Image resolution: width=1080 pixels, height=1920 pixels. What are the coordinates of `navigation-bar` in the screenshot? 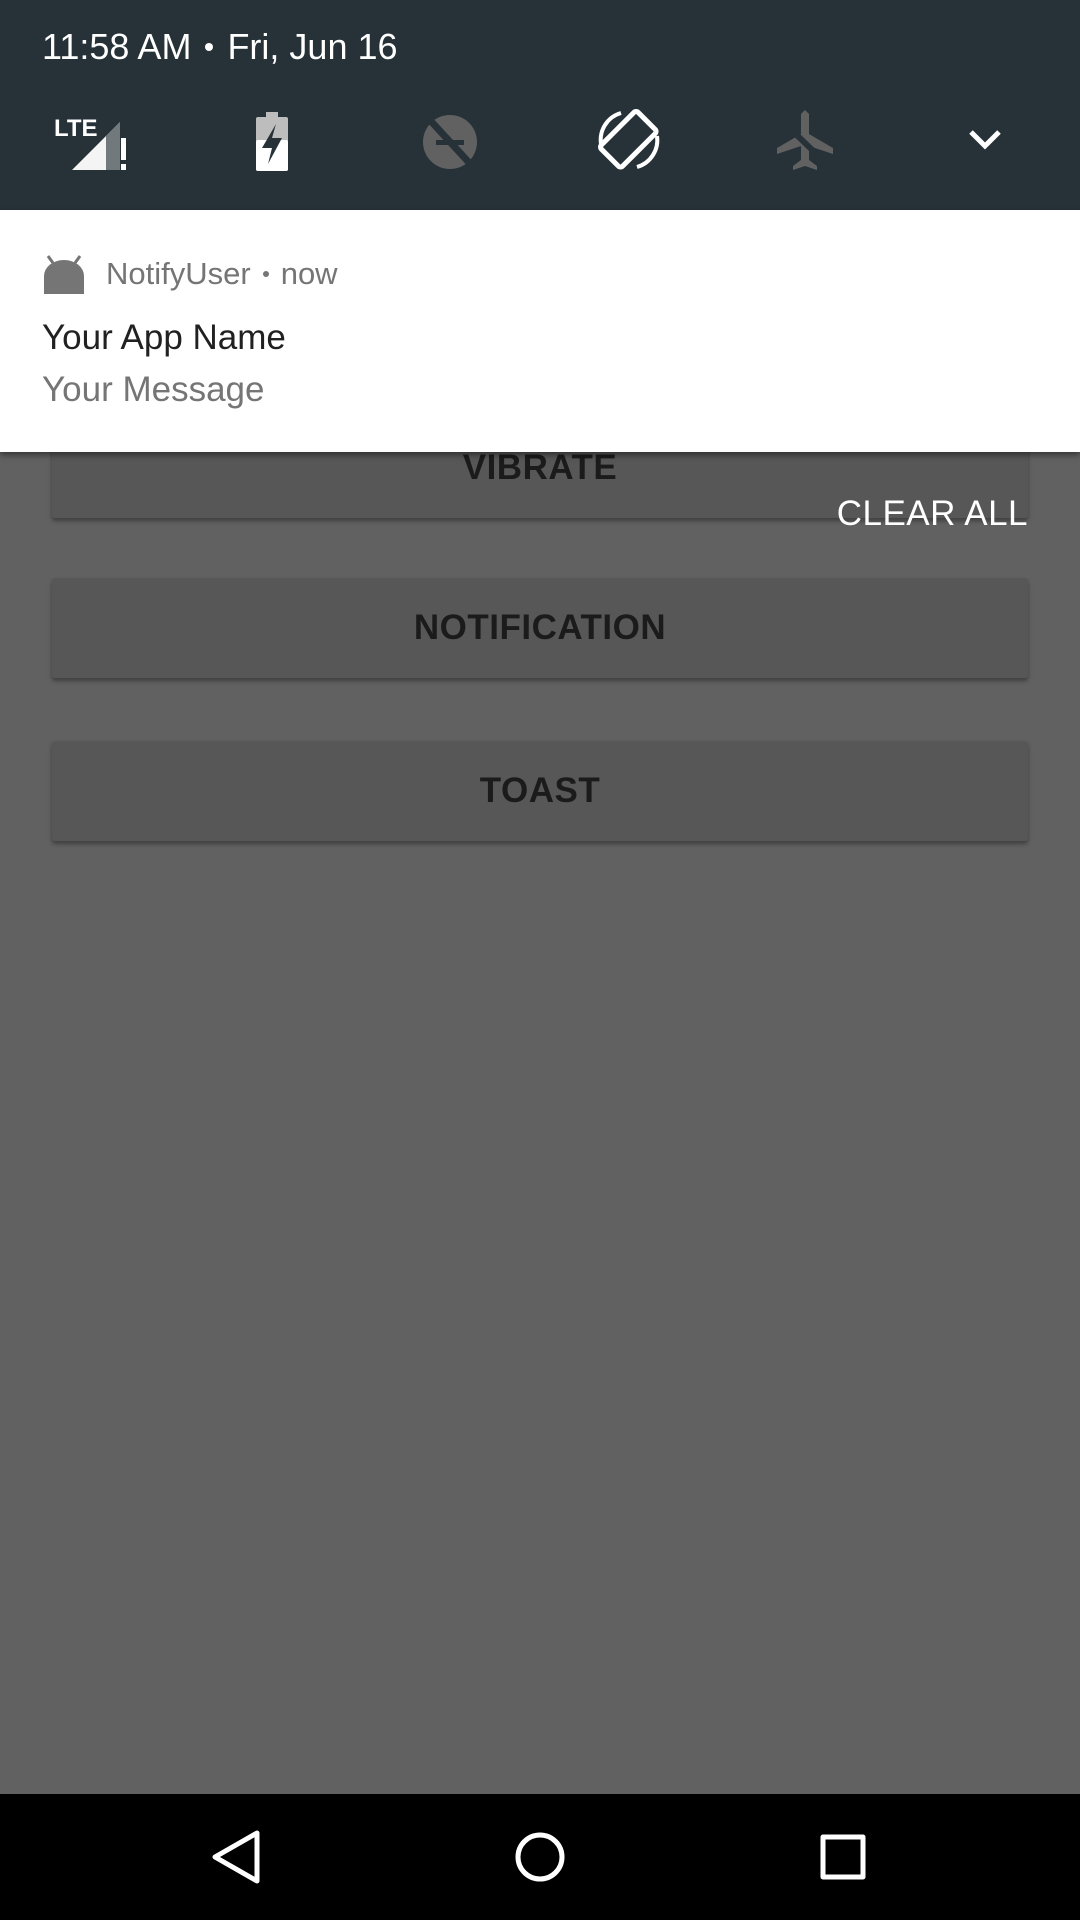 It's located at (540, 1857).